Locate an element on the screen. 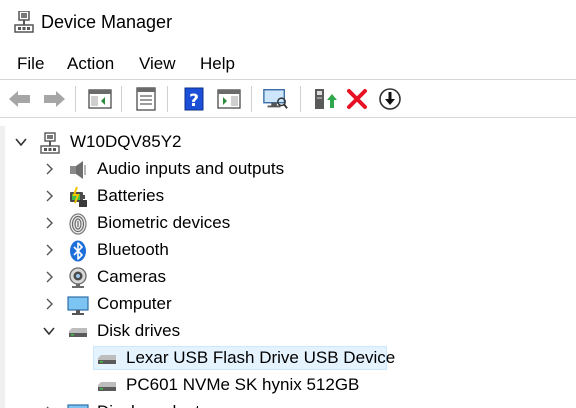 The width and height of the screenshot is (576, 408). monitor-icon is located at coordinates (78, 305).